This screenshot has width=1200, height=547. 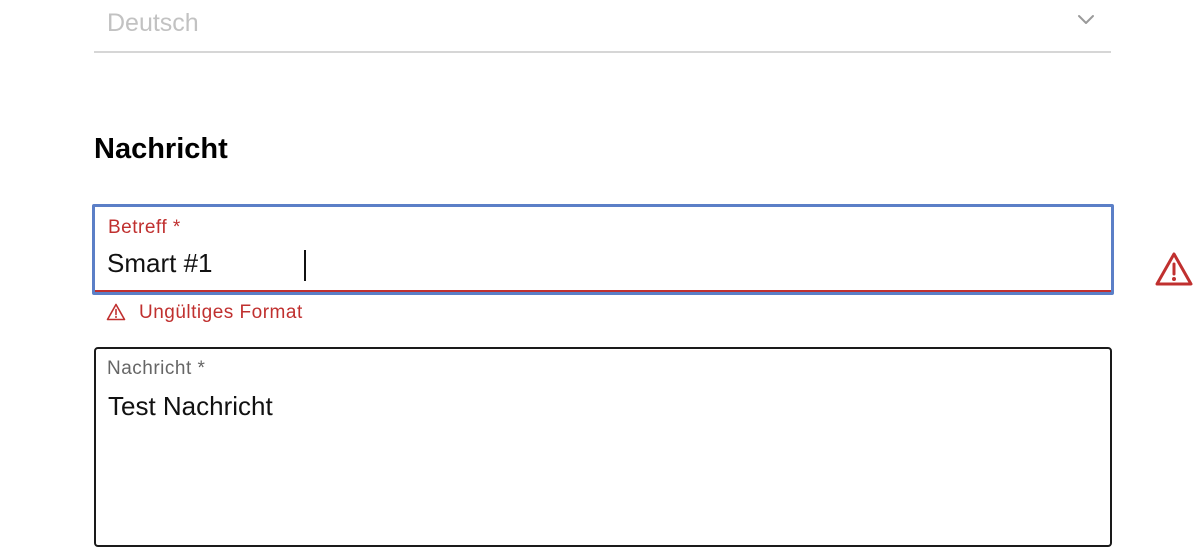 I want to click on message-label: Nachricht *, so click(x=156, y=368).